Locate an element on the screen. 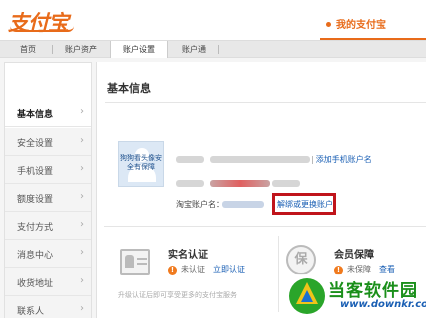 Image resolution: width=426 pixels, height=318 pixels. my-alipay-link: 我的支付宝 is located at coordinates (356, 23).